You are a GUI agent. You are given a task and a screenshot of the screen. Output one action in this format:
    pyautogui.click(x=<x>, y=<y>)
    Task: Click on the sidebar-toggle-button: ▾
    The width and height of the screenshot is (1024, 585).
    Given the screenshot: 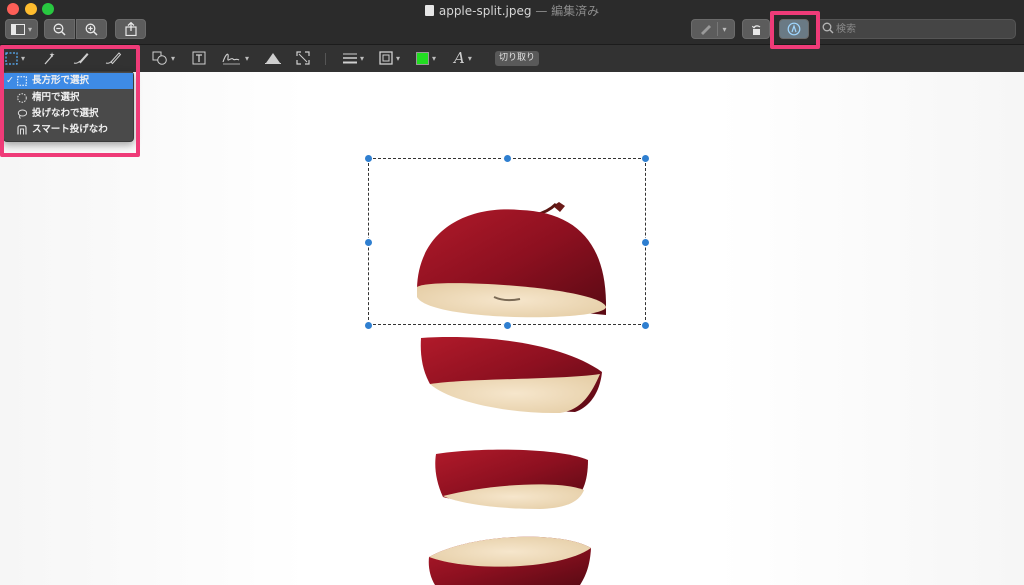 What is the action you would take?
    pyautogui.click(x=21, y=29)
    